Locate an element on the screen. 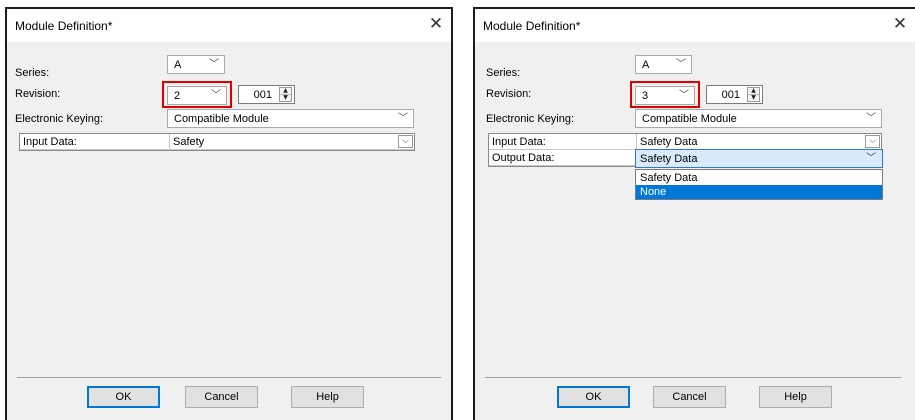  revision-major-value: 2 is located at coordinates (177, 96).